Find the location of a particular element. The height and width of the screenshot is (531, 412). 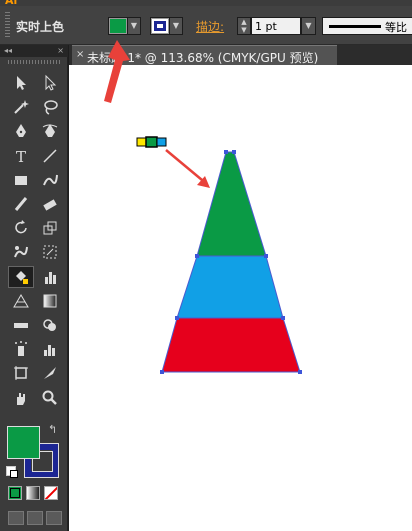

cursor-swatch-yellow is located at coordinates (141, 142).